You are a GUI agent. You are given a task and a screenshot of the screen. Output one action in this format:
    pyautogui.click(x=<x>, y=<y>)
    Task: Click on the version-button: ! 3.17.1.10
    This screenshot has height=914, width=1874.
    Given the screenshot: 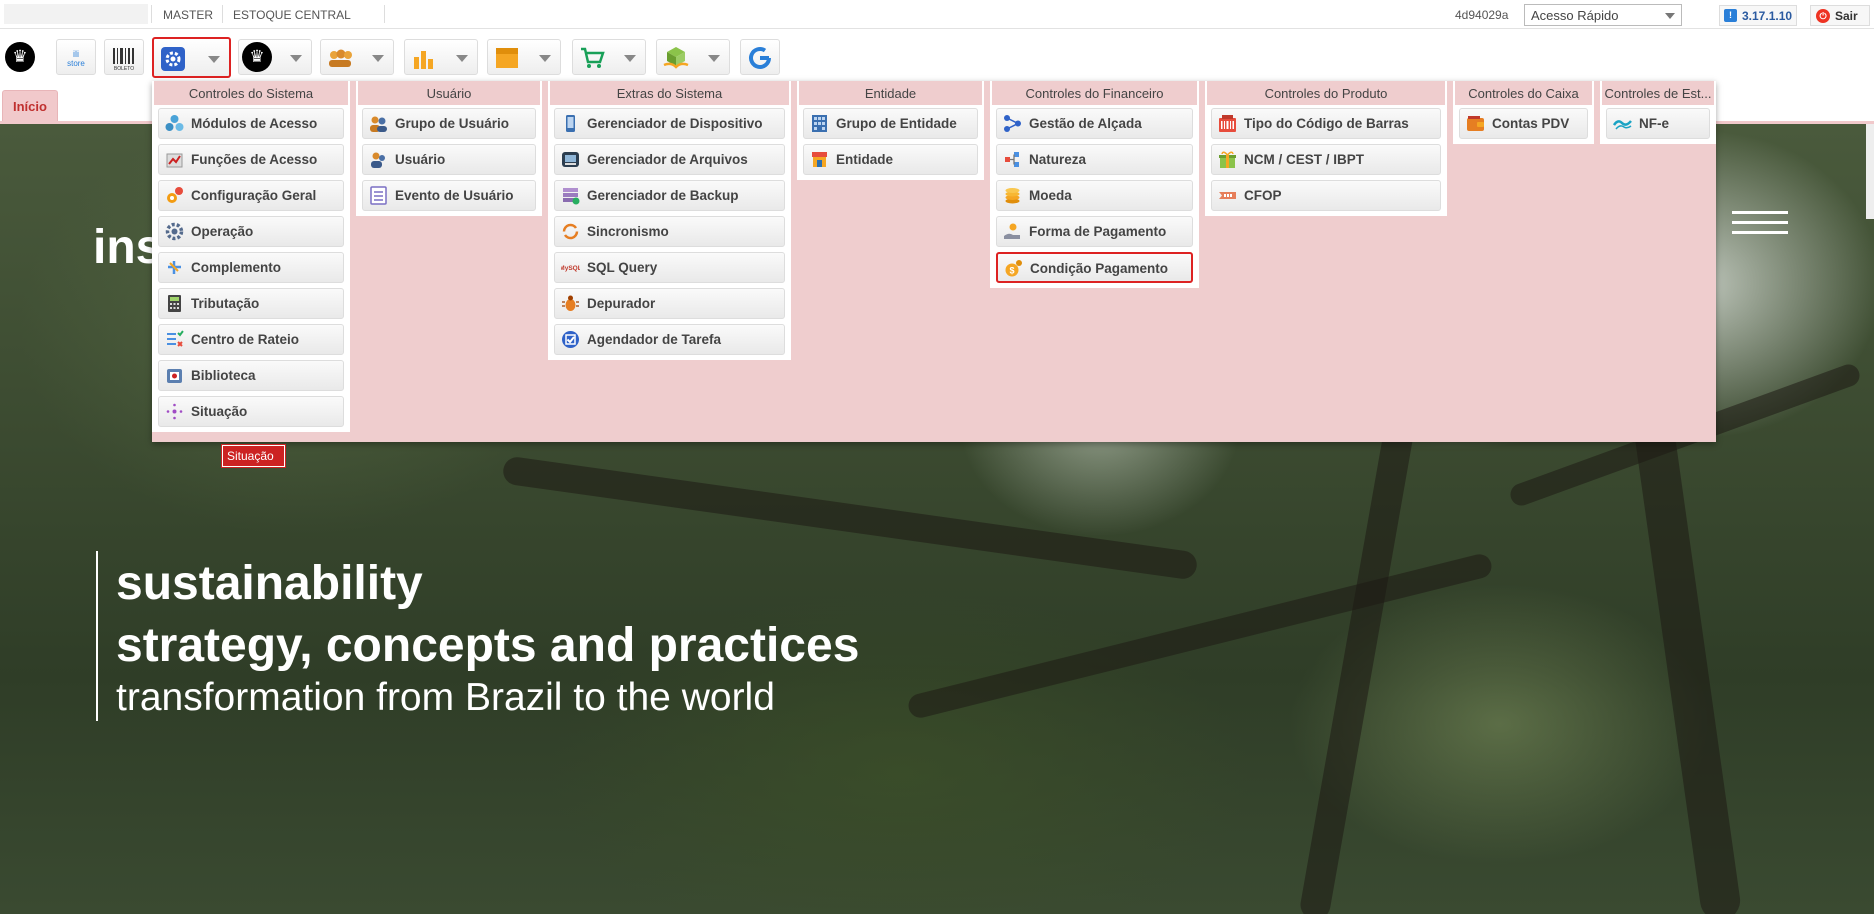 What is the action you would take?
    pyautogui.click(x=1758, y=15)
    